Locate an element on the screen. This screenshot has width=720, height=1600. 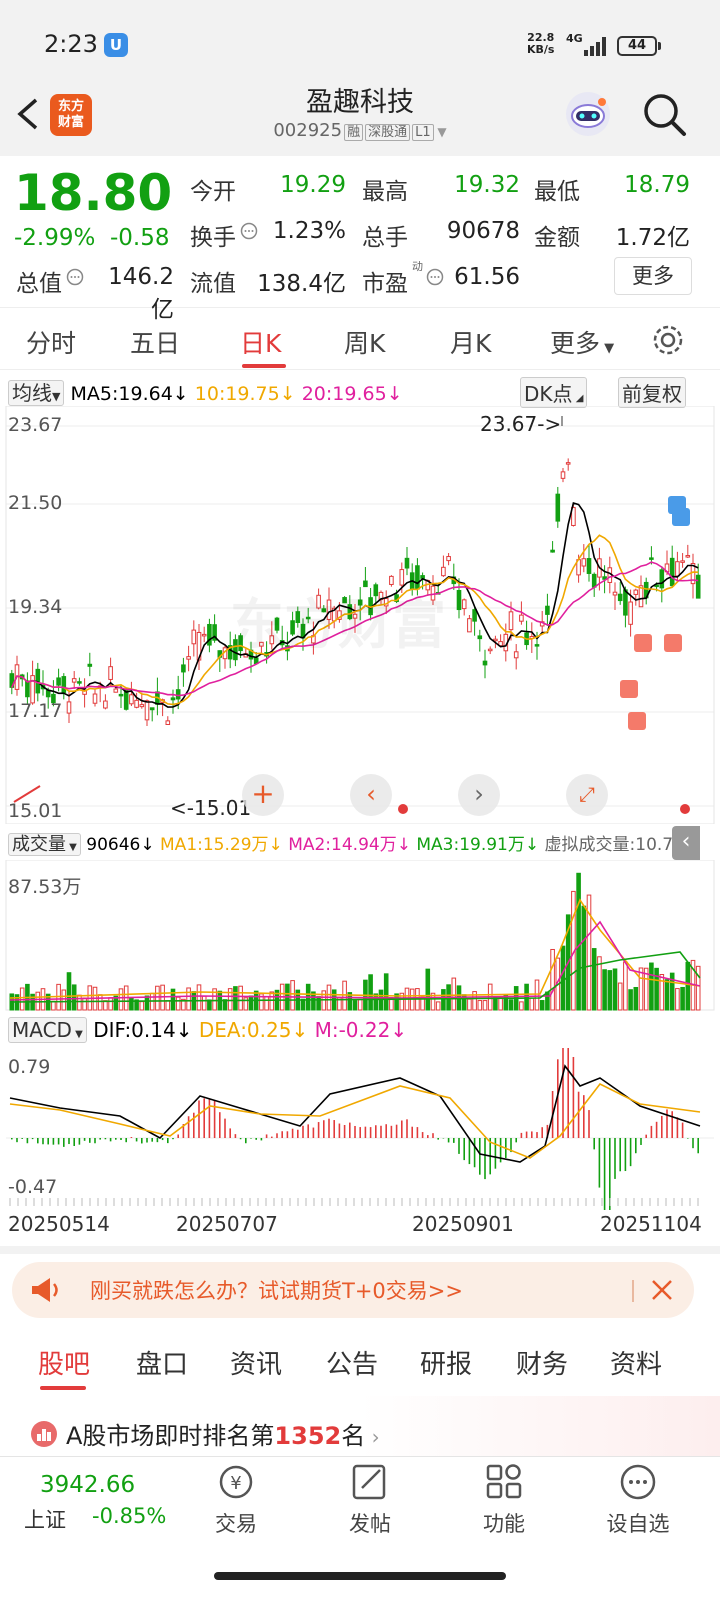
low-value: 18.79 is located at coordinates (657, 185).